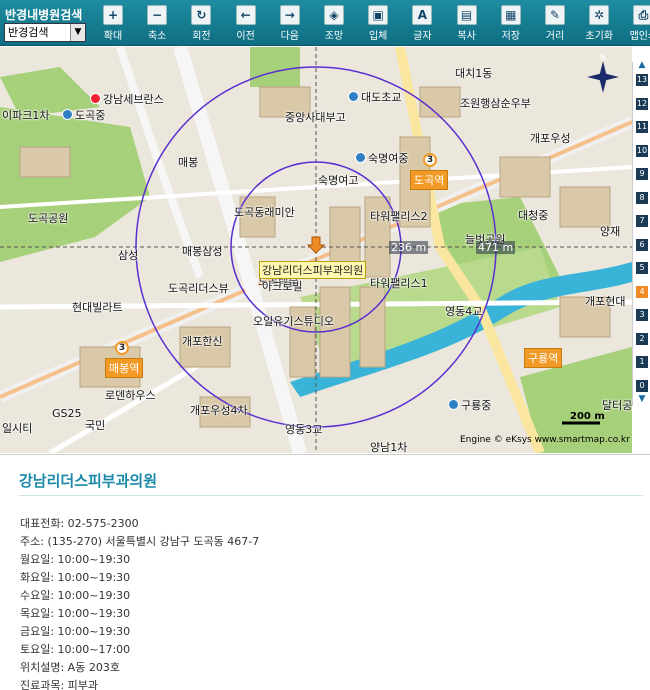 This screenshot has width=650, height=690. I want to click on zoom-level-8: 8, so click(642, 197).